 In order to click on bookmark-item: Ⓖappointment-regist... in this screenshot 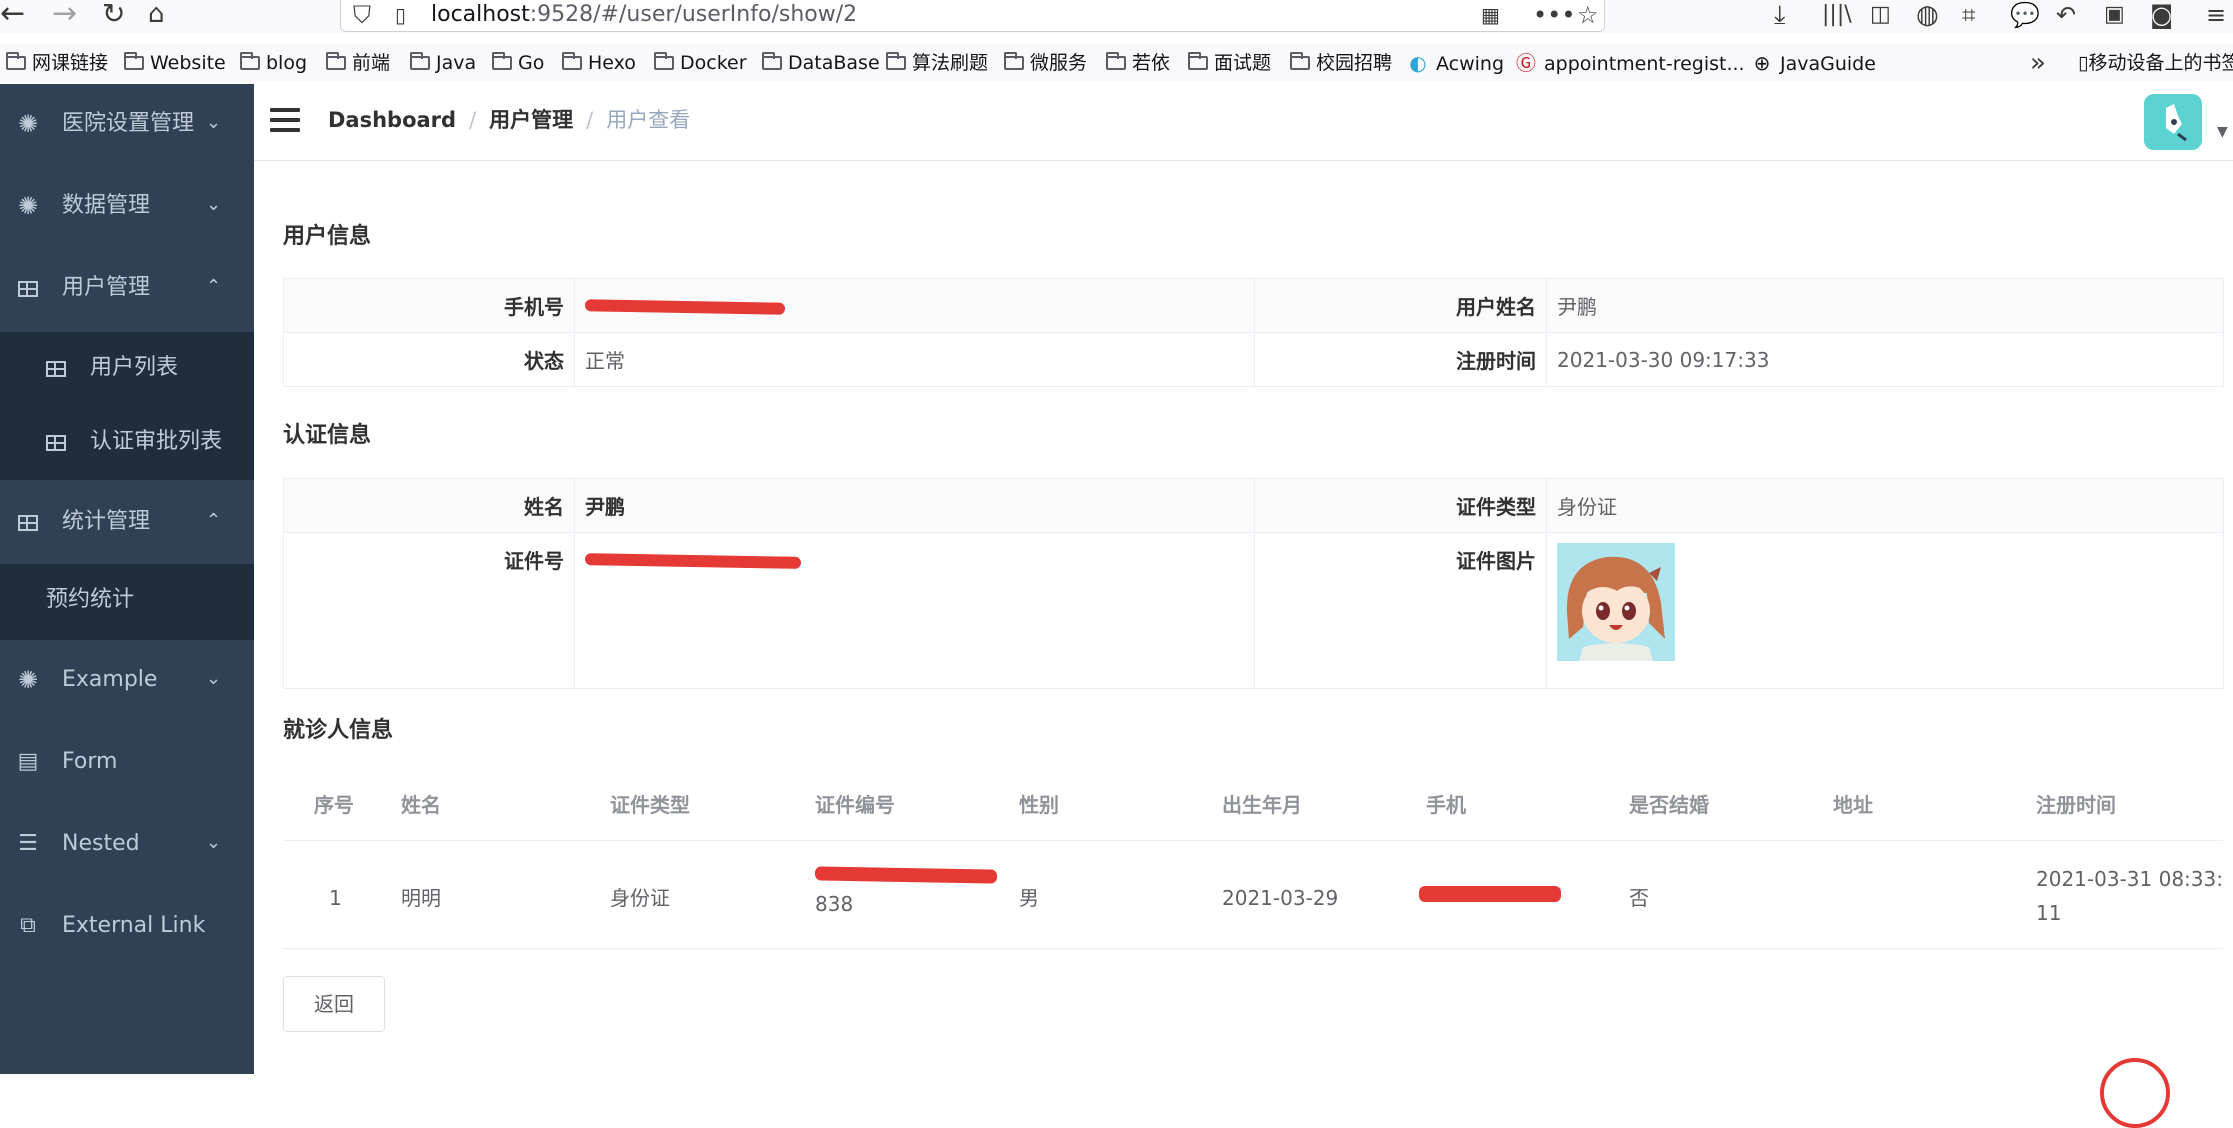, I will do `click(1629, 63)`.